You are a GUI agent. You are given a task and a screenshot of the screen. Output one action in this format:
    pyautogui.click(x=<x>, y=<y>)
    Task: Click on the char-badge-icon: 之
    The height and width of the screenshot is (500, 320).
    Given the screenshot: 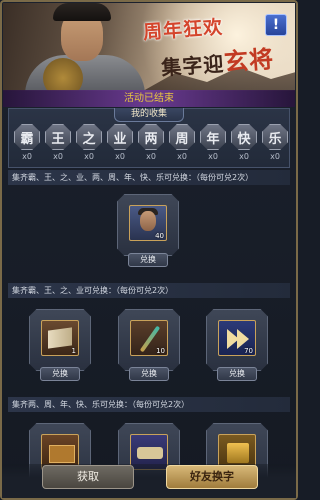 What is the action you would take?
    pyautogui.click(x=89, y=137)
    